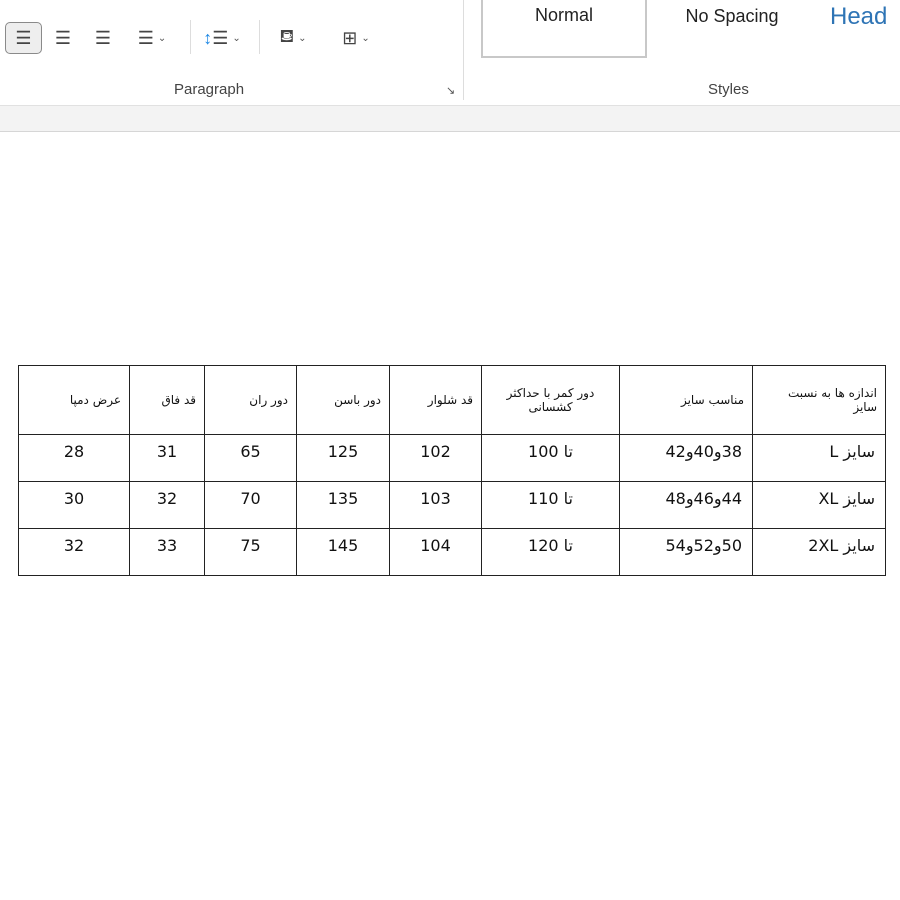  I want to click on align-left-button: ☰, so click(23, 38).